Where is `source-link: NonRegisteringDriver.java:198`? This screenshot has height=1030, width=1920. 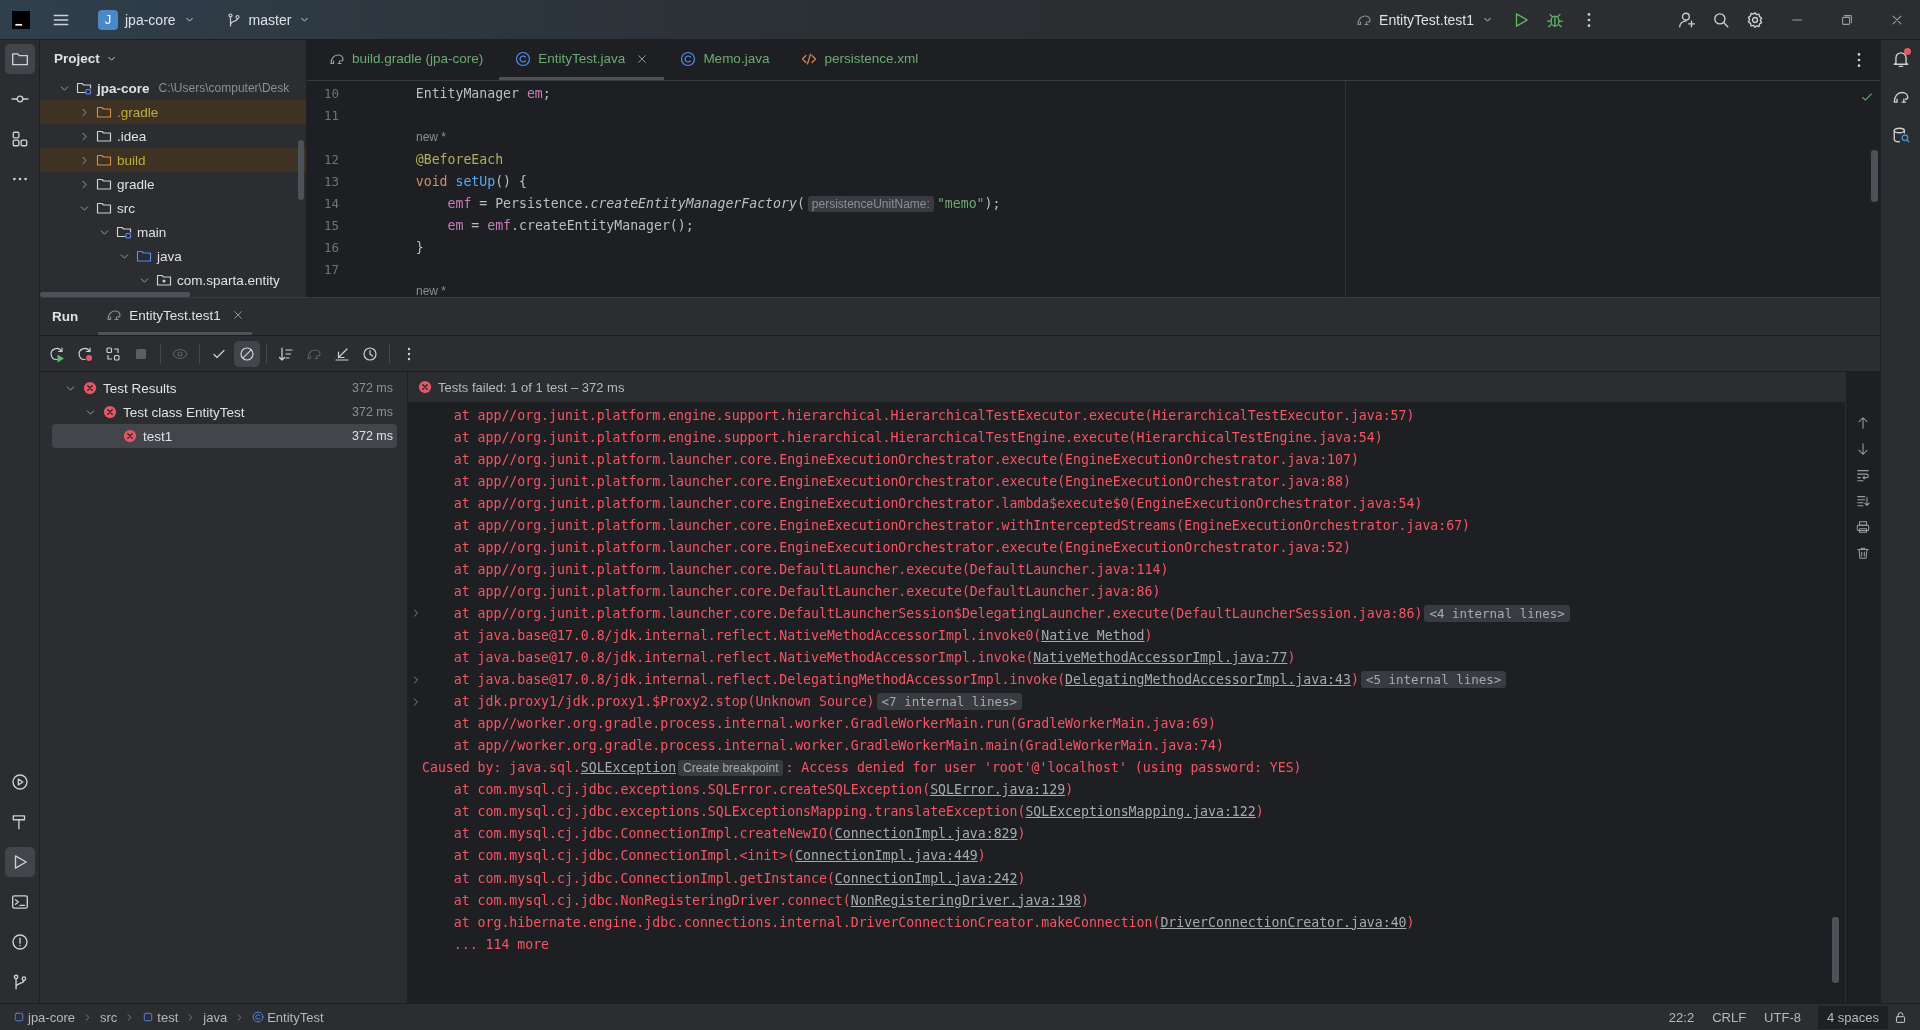 source-link: NonRegisteringDriver.java:198 is located at coordinates (965, 900).